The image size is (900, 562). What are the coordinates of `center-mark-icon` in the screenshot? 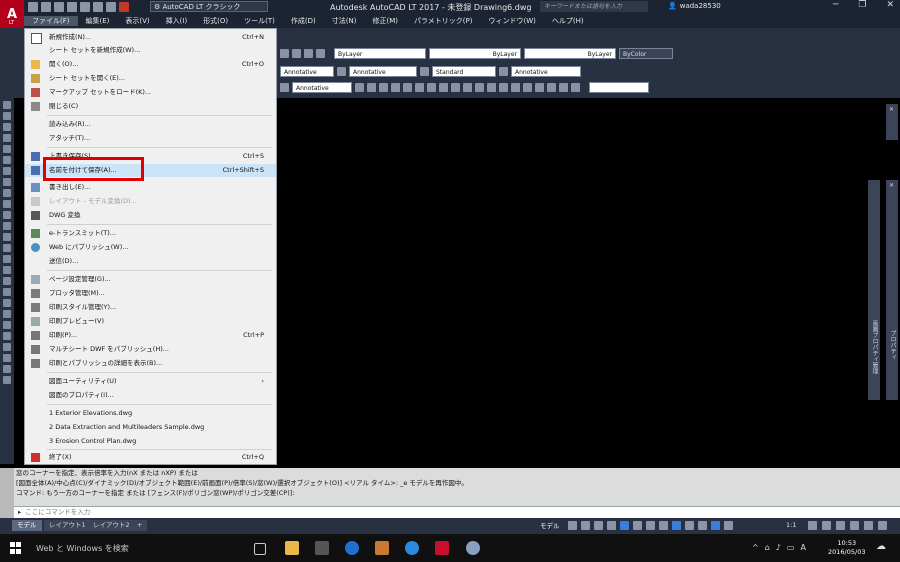 It's located at (467, 87).